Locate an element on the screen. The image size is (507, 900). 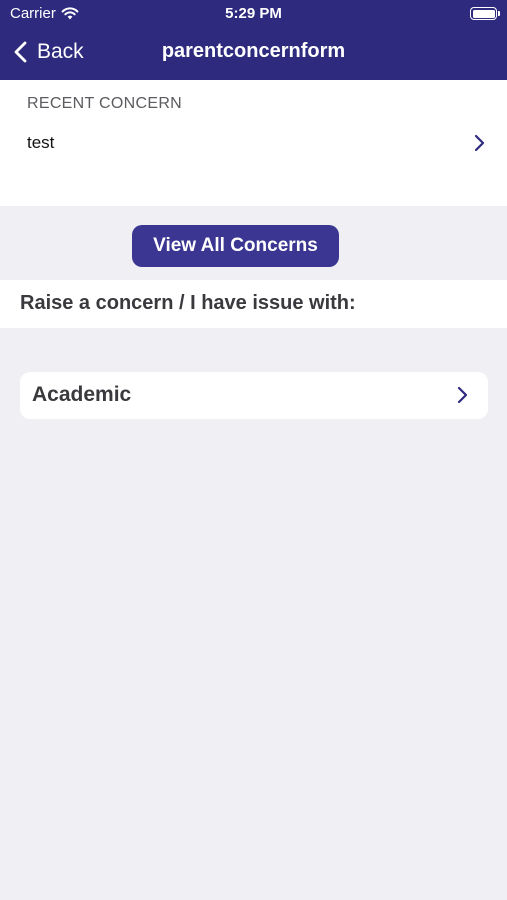
view-all-concerns-button: View All Concerns is located at coordinates (235, 246).